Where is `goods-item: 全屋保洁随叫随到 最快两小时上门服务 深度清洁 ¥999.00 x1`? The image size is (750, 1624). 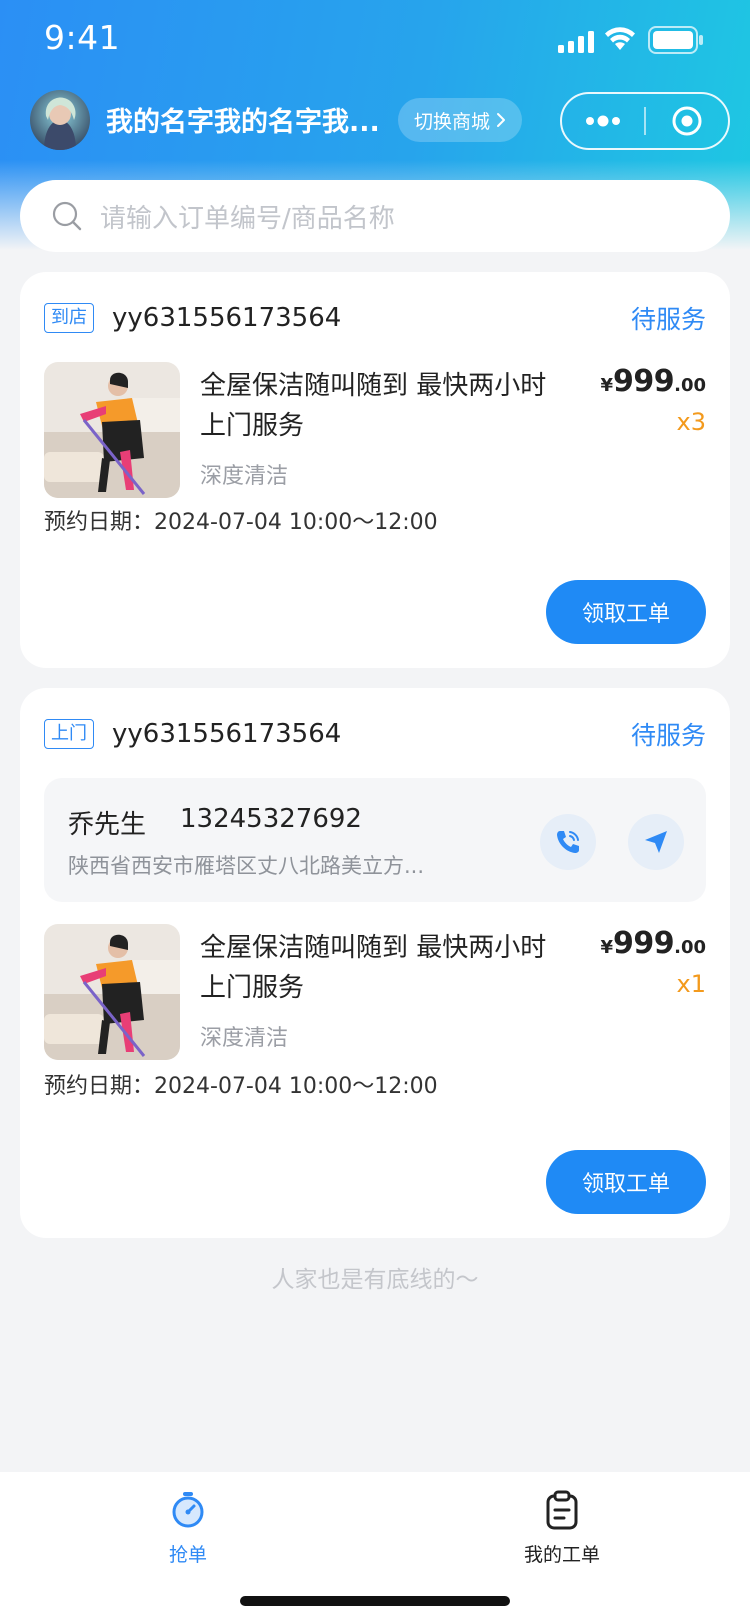
goods-item: 全屋保洁随叫随到 最快两小时上门服务 深度清洁 ¥999.00 x1 is located at coordinates (375, 994).